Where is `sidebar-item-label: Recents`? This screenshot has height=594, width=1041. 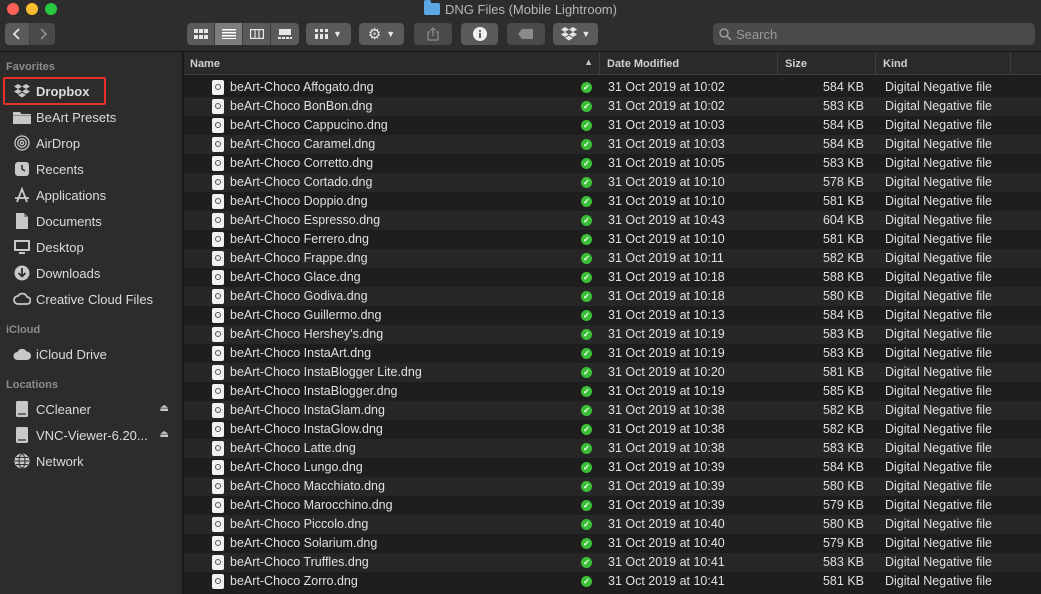 sidebar-item-label: Recents is located at coordinates (60, 169).